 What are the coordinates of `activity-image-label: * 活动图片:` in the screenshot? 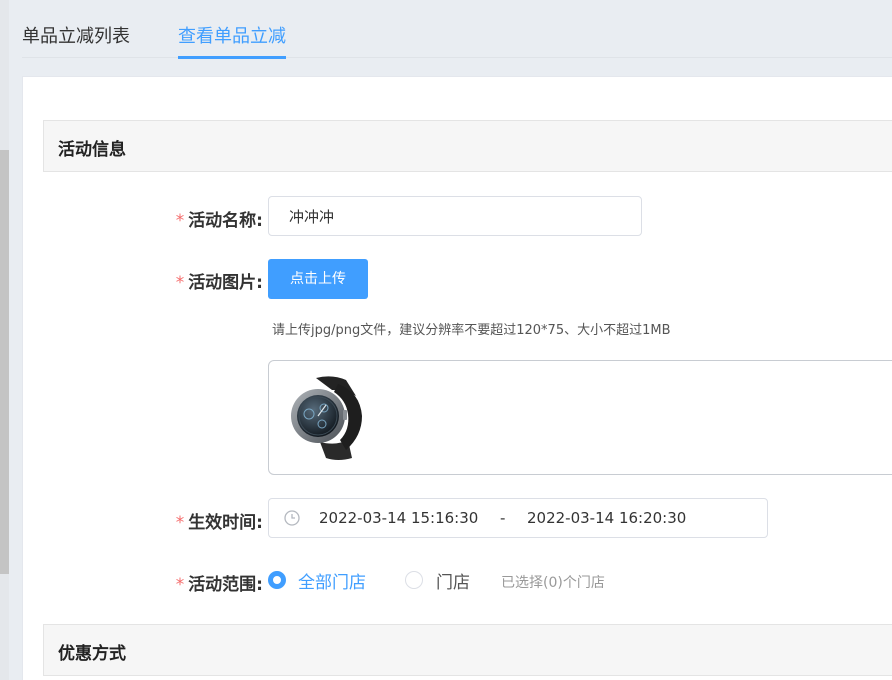 It's located at (219, 283).